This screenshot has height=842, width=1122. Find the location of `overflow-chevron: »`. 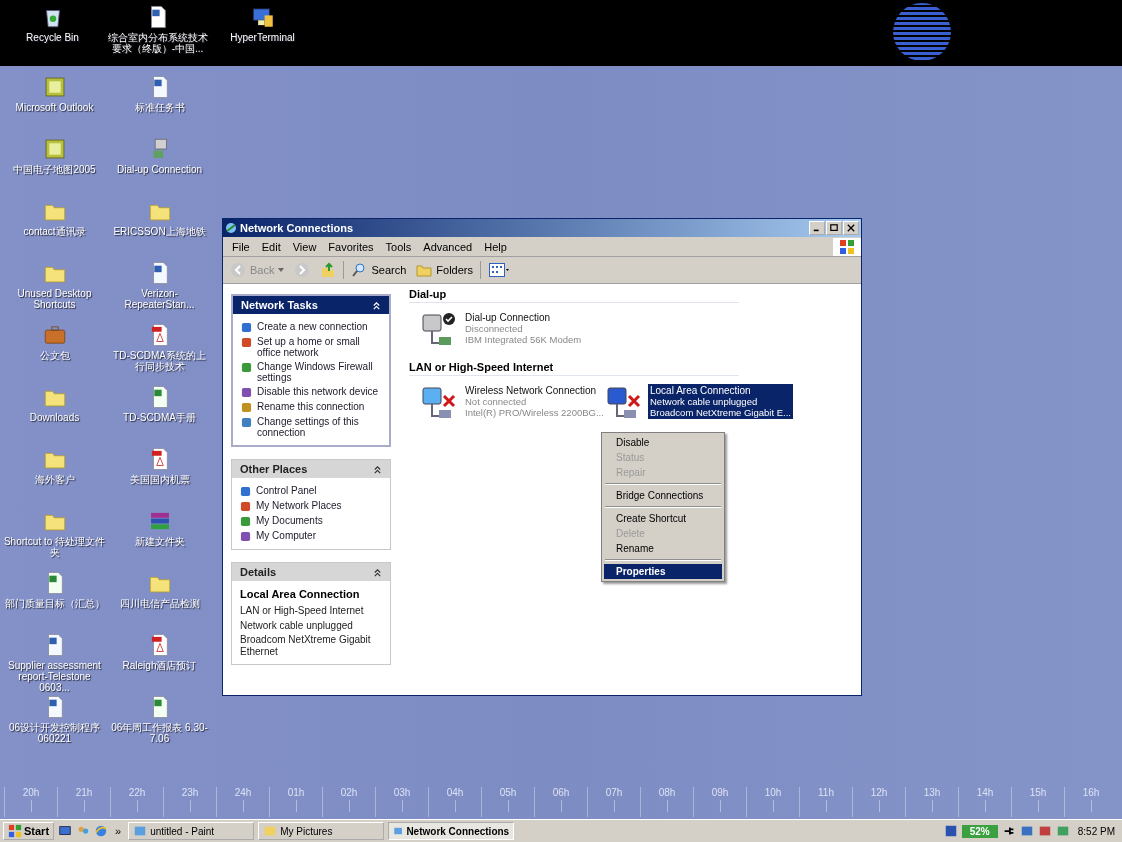

overflow-chevron: » is located at coordinates (118, 831).